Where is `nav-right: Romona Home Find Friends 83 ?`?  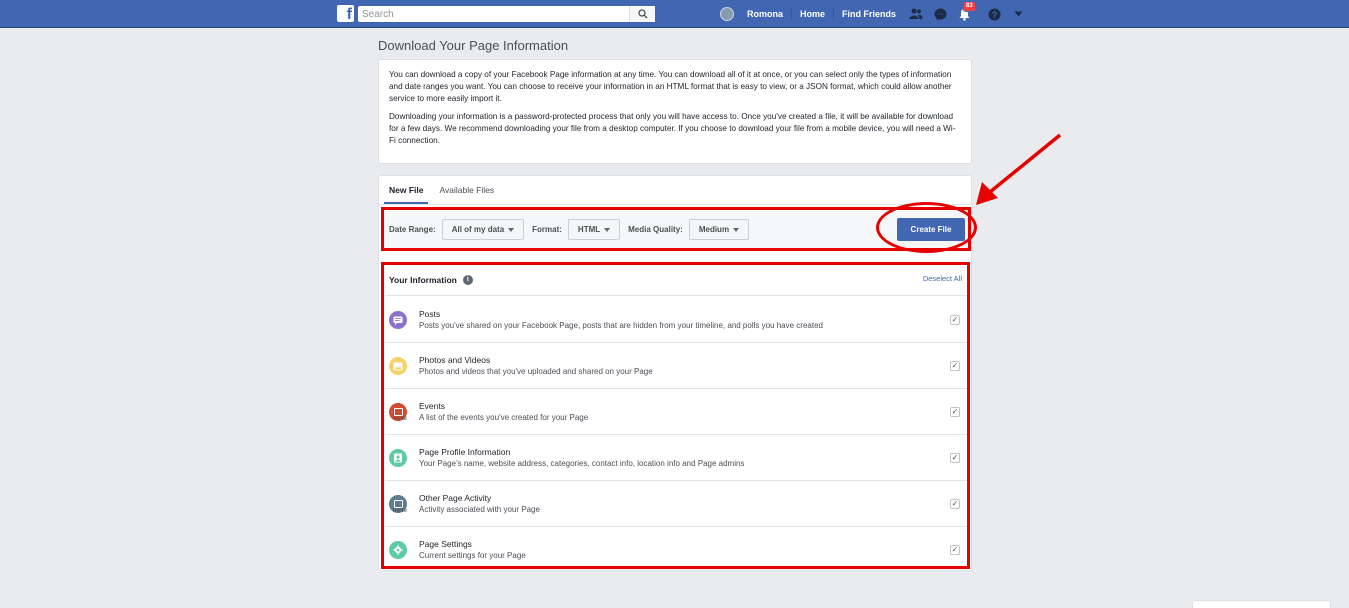 nav-right: Romona Home Find Friends 83 ? is located at coordinates (875, 14).